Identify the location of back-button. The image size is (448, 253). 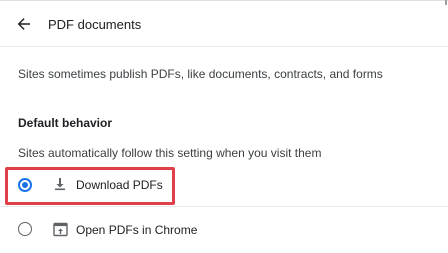
(24, 24).